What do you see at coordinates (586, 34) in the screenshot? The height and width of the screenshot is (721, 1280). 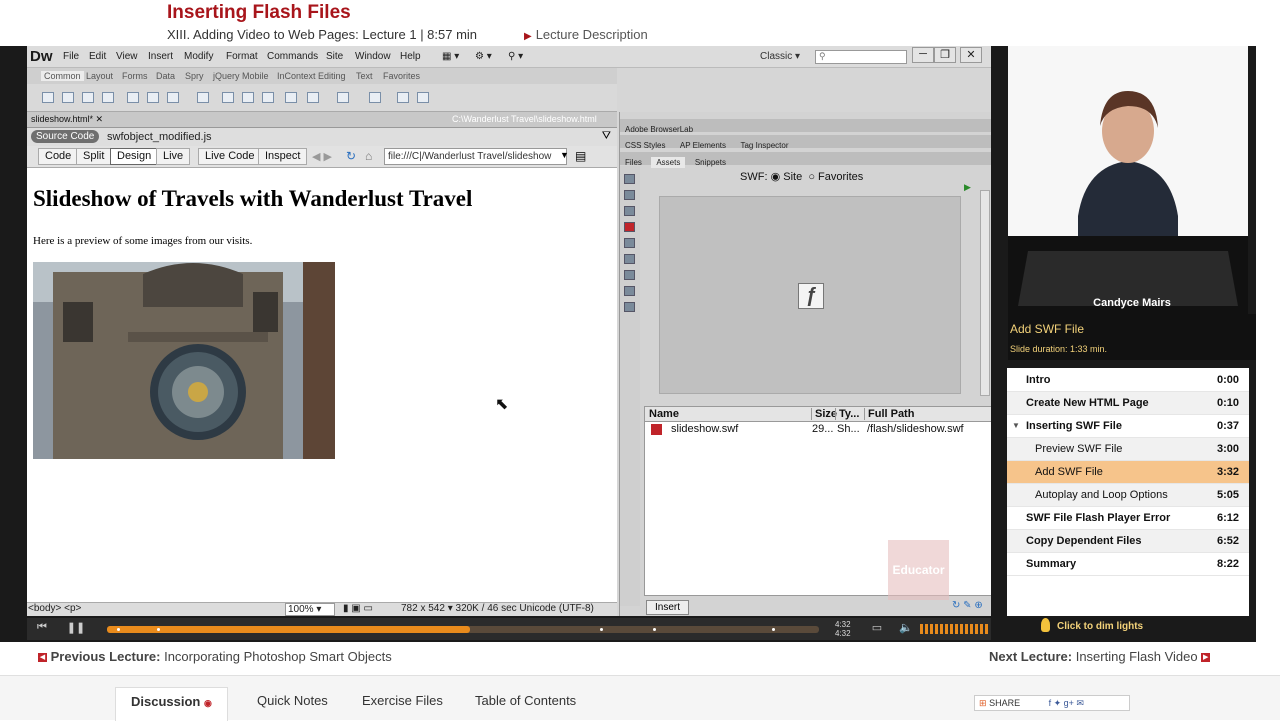 I see `lecture-description-link: ▶ Lecture Description` at bounding box center [586, 34].